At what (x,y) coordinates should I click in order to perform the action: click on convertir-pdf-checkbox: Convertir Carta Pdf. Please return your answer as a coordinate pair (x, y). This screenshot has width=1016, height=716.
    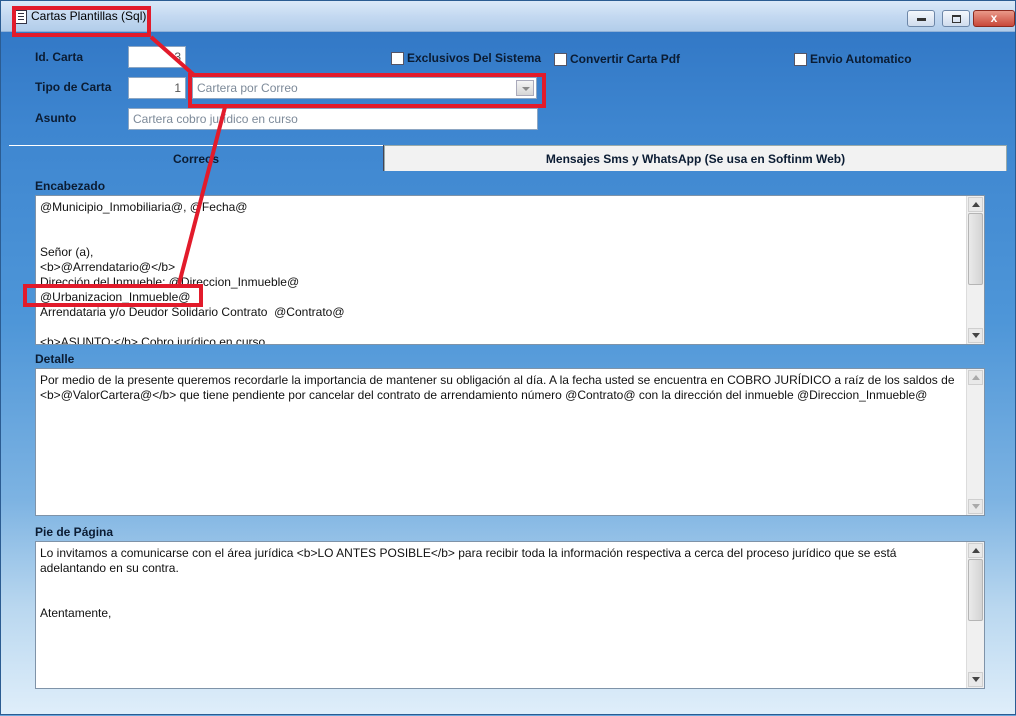
    Looking at the image, I should click on (617, 59).